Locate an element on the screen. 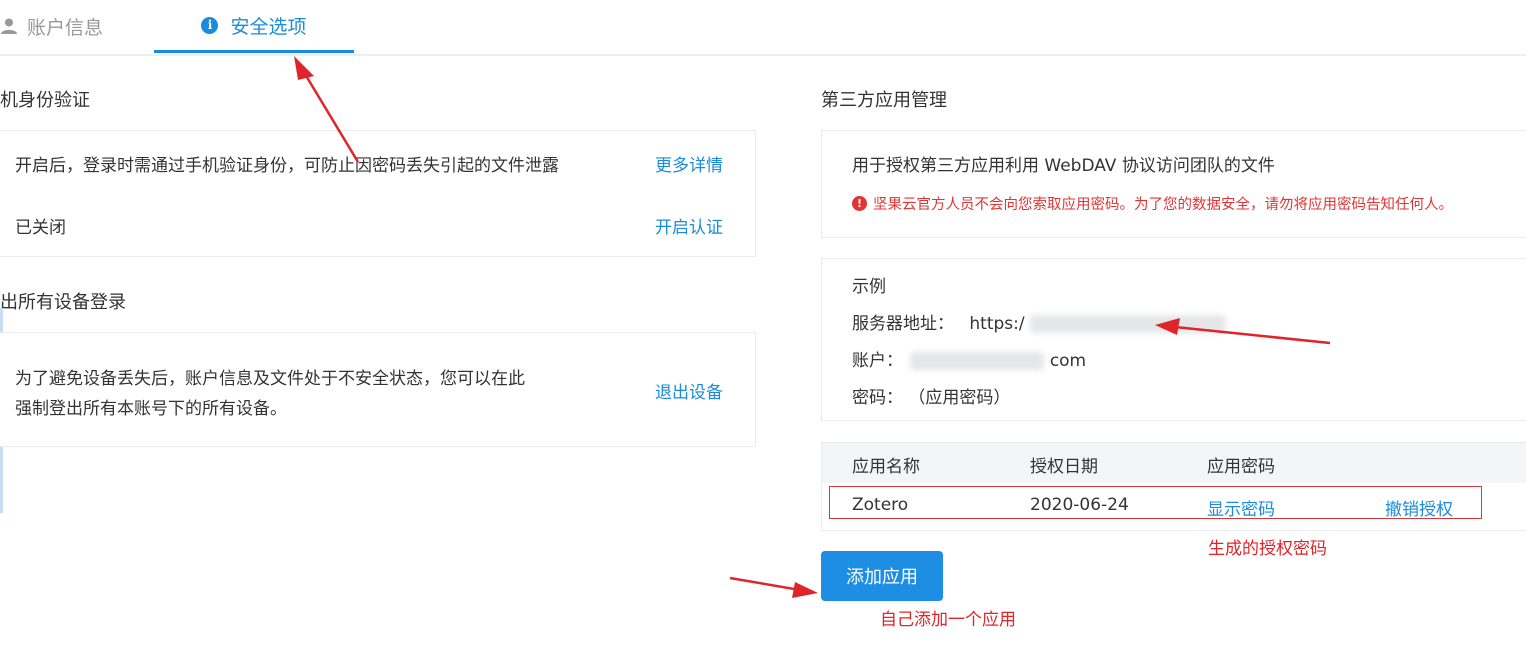 The width and height of the screenshot is (1526, 670). arrow-to-security-tab is located at coordinates (327, 109).